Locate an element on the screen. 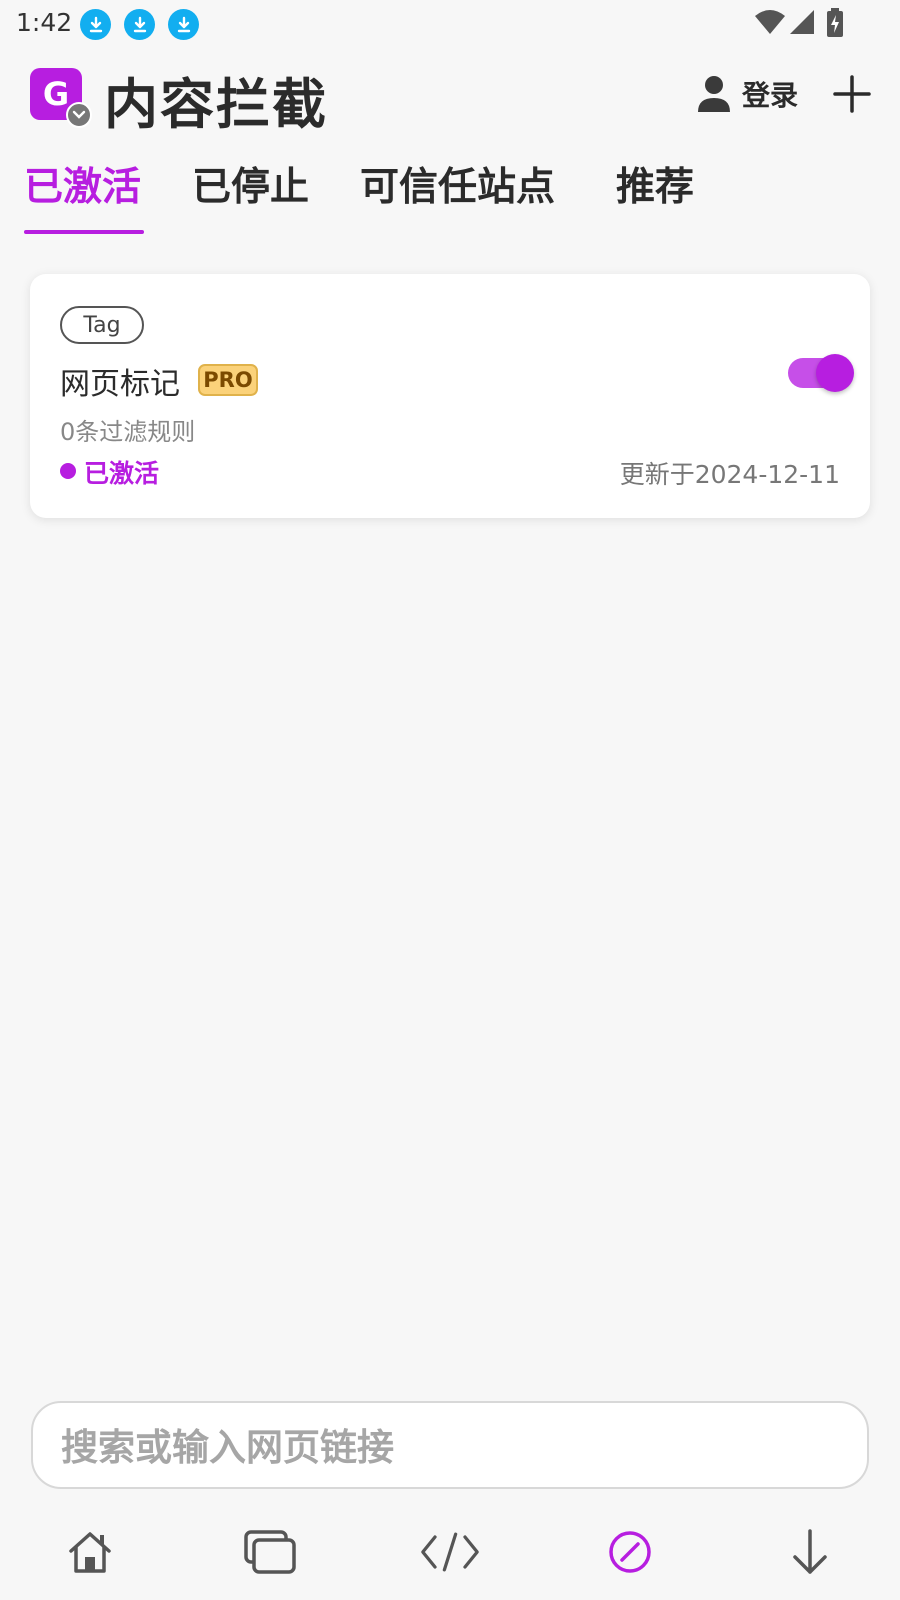 The width and height of the screenshot is (900, 1600). nav-download-button is located at coordinates (810, 1552).